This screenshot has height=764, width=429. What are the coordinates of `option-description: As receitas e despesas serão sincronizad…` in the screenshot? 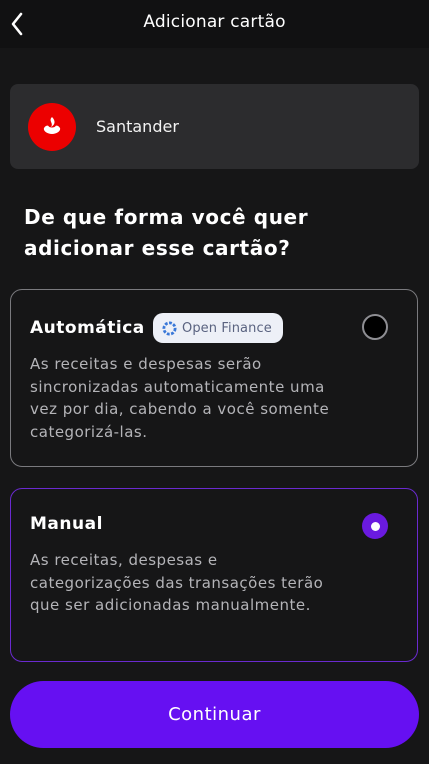 It's located at (180, 398).